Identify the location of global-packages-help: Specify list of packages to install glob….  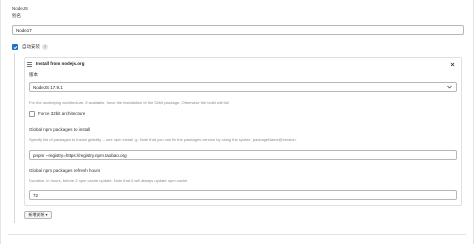
(163, 139).